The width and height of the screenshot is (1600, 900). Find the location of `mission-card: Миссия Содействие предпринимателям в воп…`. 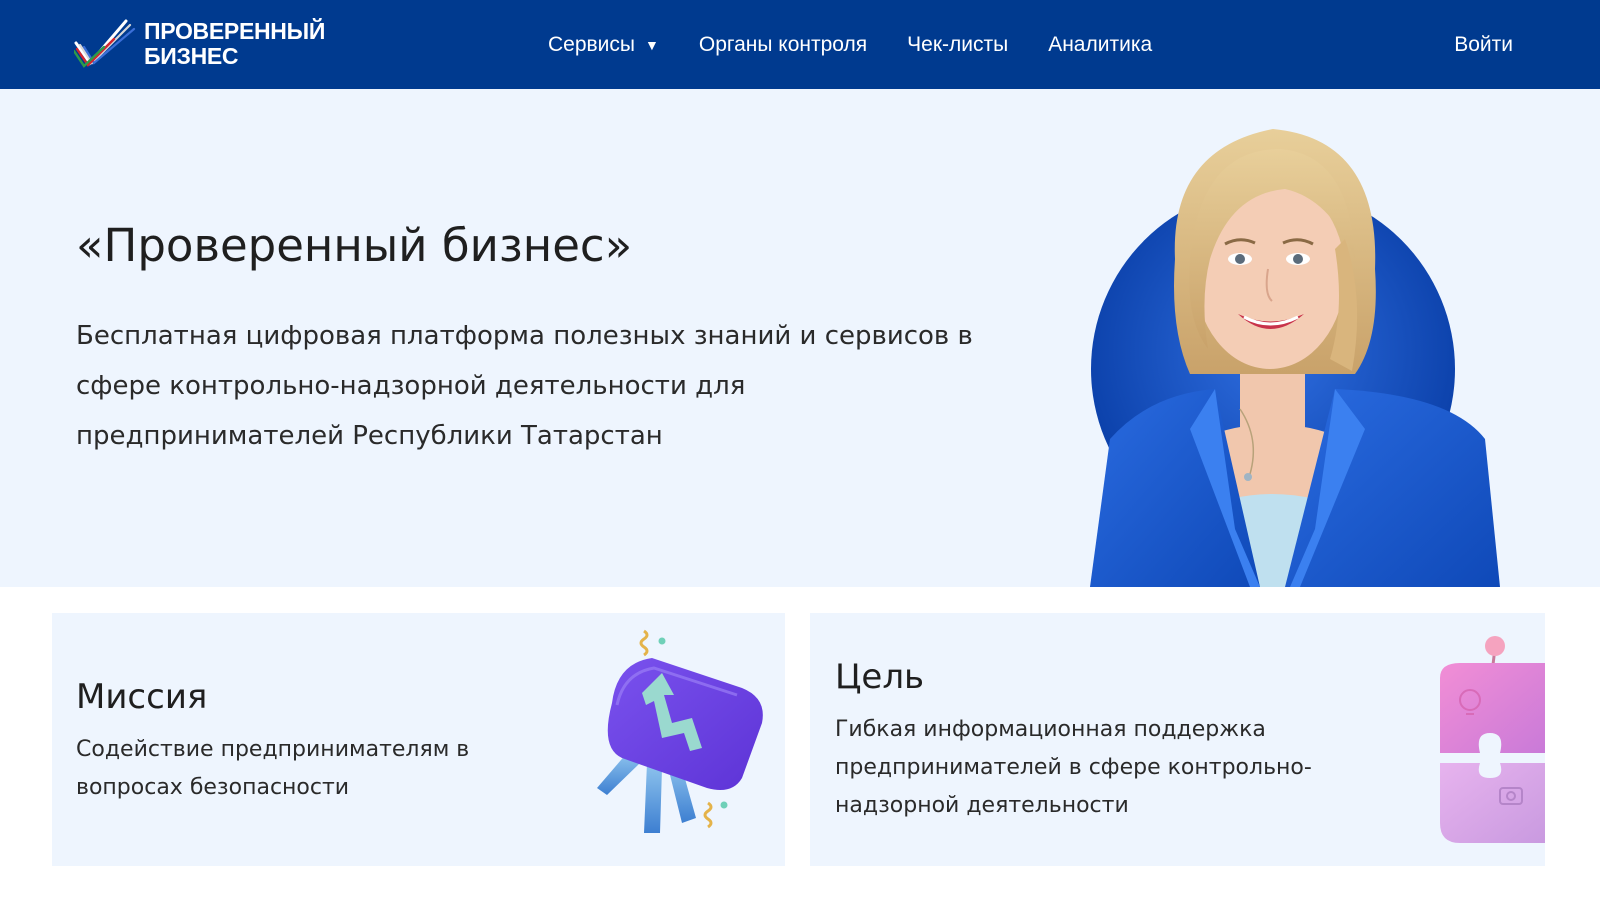

mission-card: Миссия Содействие предпринимателям в воп… is located at coordinates (418, 739).